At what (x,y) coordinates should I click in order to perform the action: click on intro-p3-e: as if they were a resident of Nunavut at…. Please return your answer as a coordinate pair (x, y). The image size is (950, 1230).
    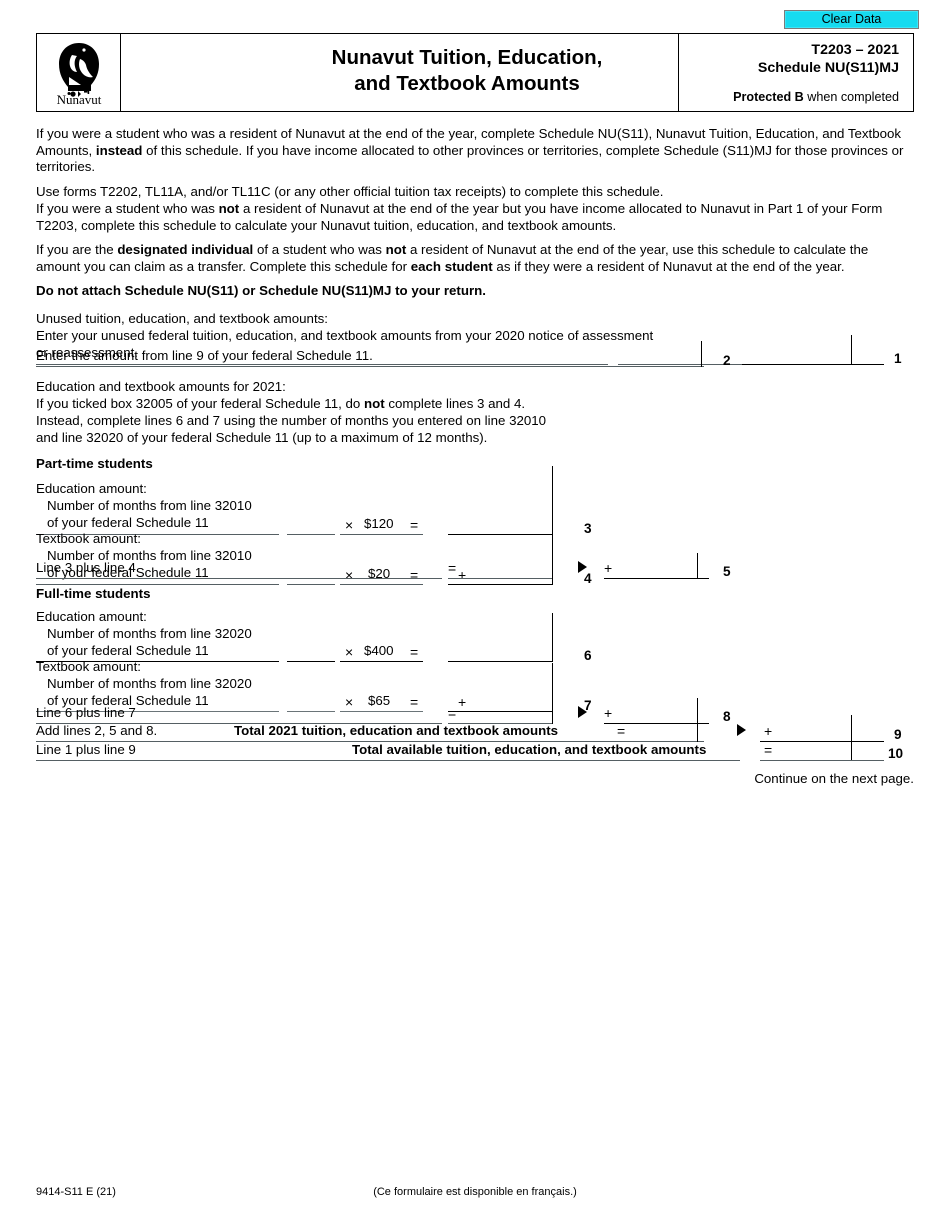
    Looking at the image, I should click on (668, 266).